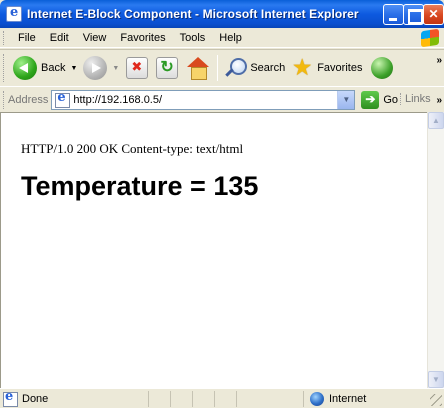 Image resolution: width=444 pixels, height=408 pixels. I want to click on maximize-button, so click(413, 14).